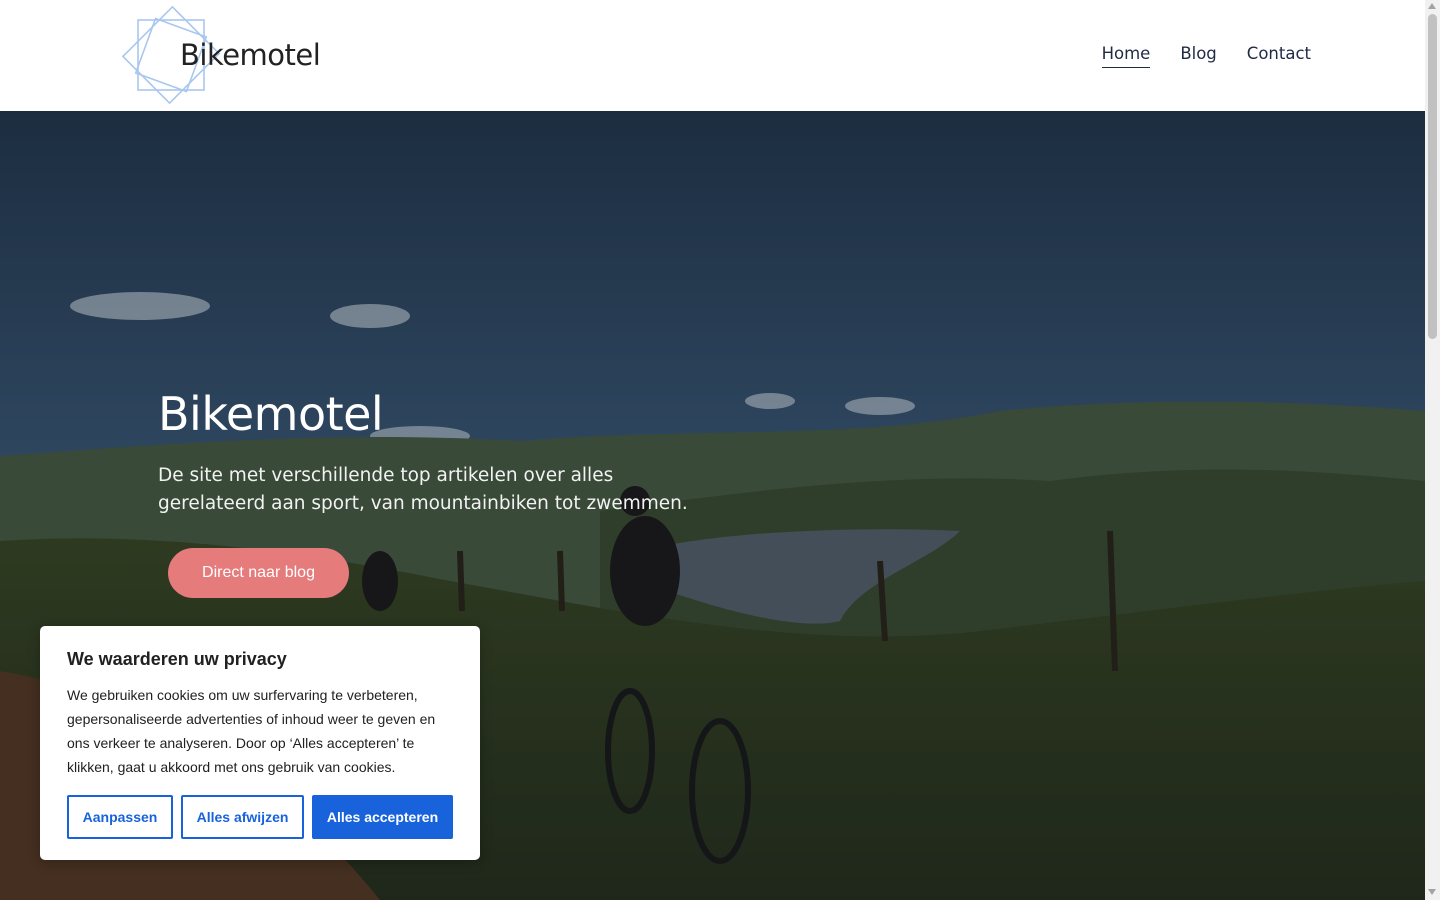  What do you see at coordinates (1279, 56) in the screenshot?
I see `nav-contact-link: Contact` at bounding box center [1279, 56].